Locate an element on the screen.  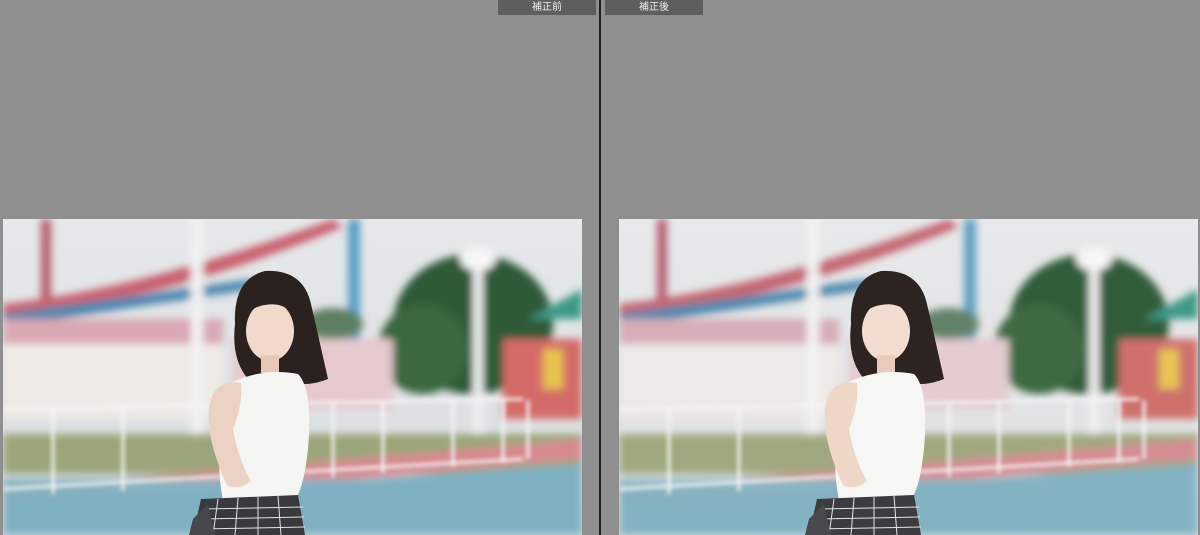
after-label-tab: 補正後 is located at coordinates (654, 7).